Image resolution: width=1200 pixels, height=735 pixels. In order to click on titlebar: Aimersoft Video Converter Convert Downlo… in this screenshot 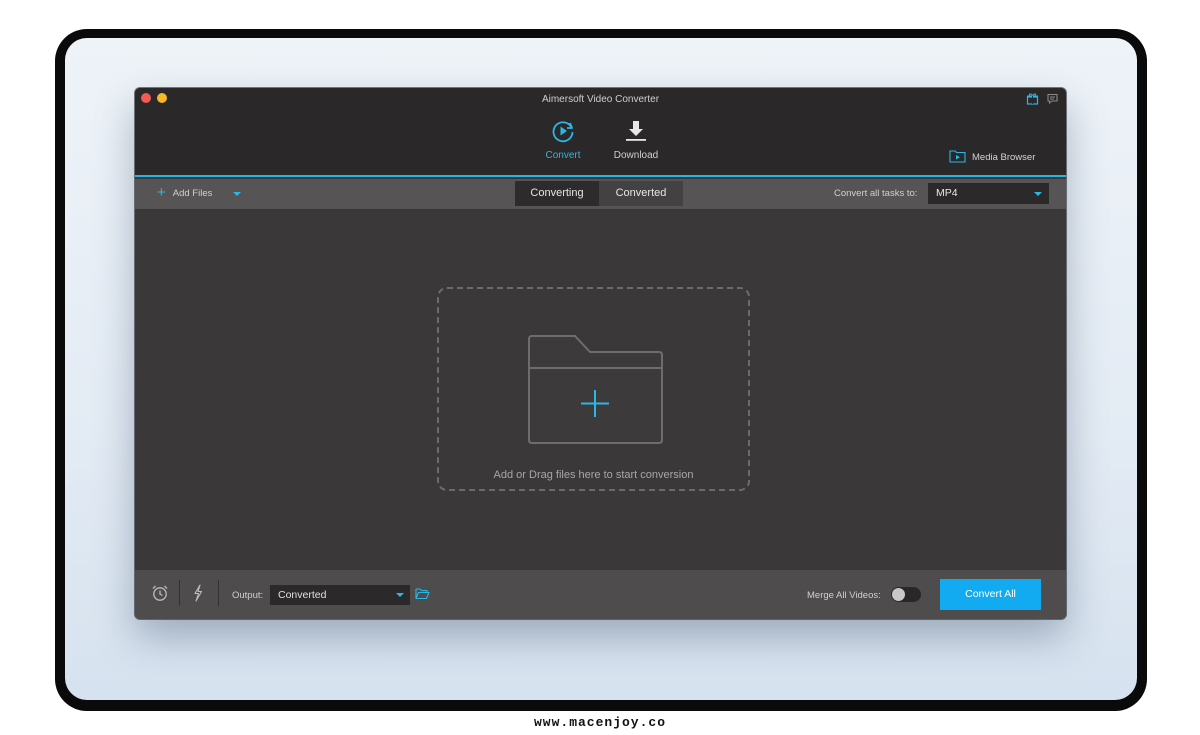, I will do `click(600, 132)`.